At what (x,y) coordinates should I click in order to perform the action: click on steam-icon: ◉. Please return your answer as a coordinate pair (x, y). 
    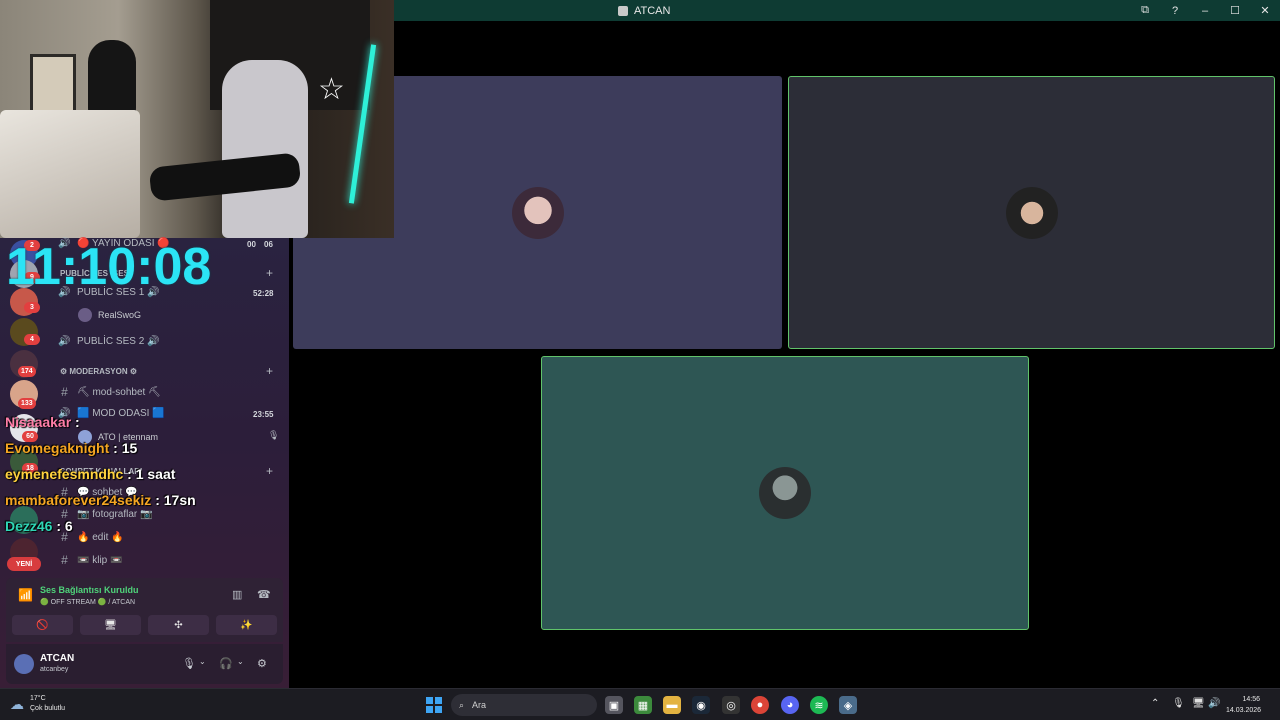
    Looking at the image, I should click on (701, 705).